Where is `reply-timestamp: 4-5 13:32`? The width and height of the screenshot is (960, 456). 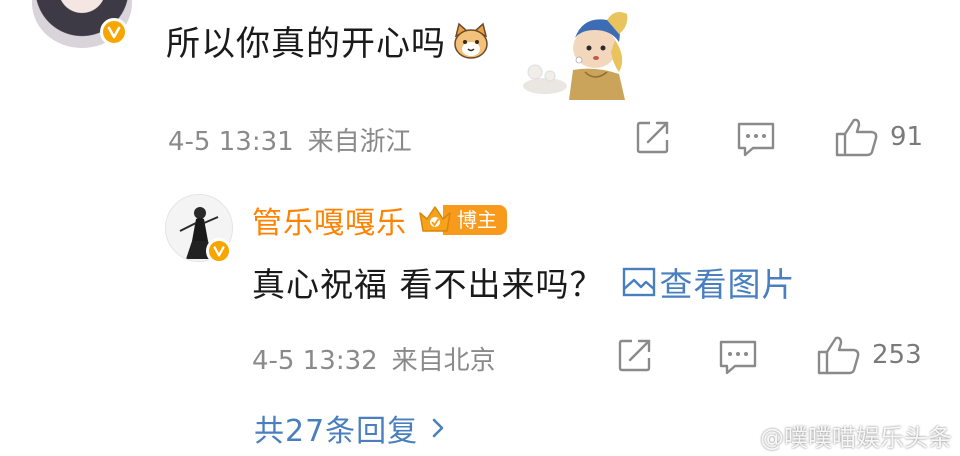 reply-timestamp: 4-5 13:32 is located at coordinates (315, 361).